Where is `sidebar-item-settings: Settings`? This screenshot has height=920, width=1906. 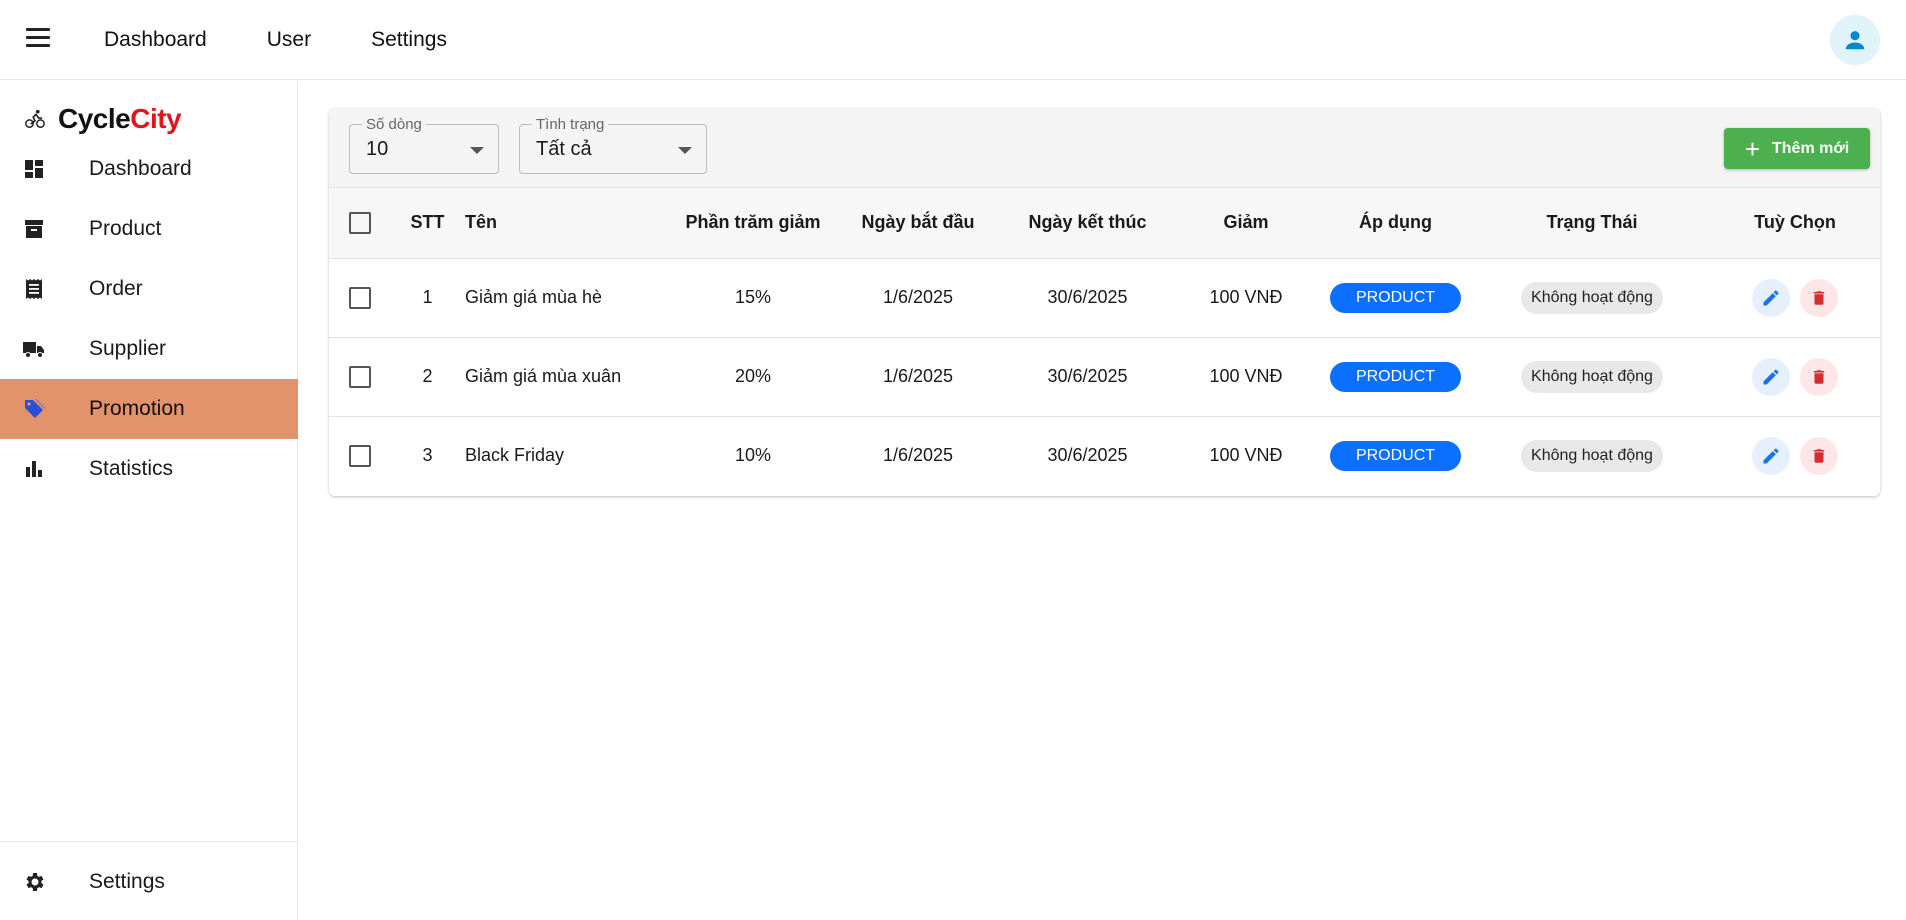 sidebar-item-settings: Settings is located at coordinates (149, 882).